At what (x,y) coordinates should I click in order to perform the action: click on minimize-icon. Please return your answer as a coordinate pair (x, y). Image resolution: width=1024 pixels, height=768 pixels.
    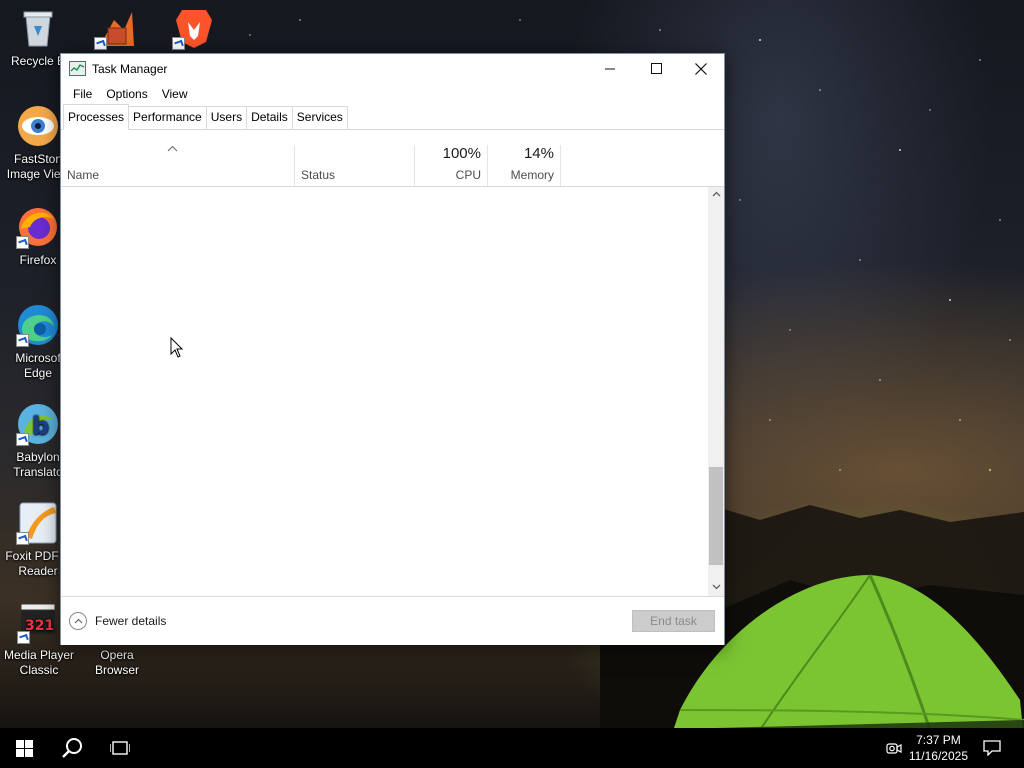
    Looking at the image, I should click on (609, 69).